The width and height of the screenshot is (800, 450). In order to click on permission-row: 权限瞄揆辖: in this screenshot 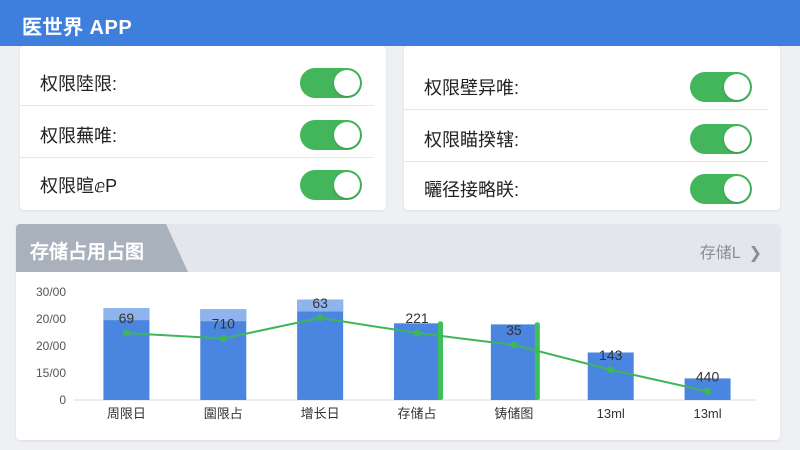, I will do `click(592, 136)`.